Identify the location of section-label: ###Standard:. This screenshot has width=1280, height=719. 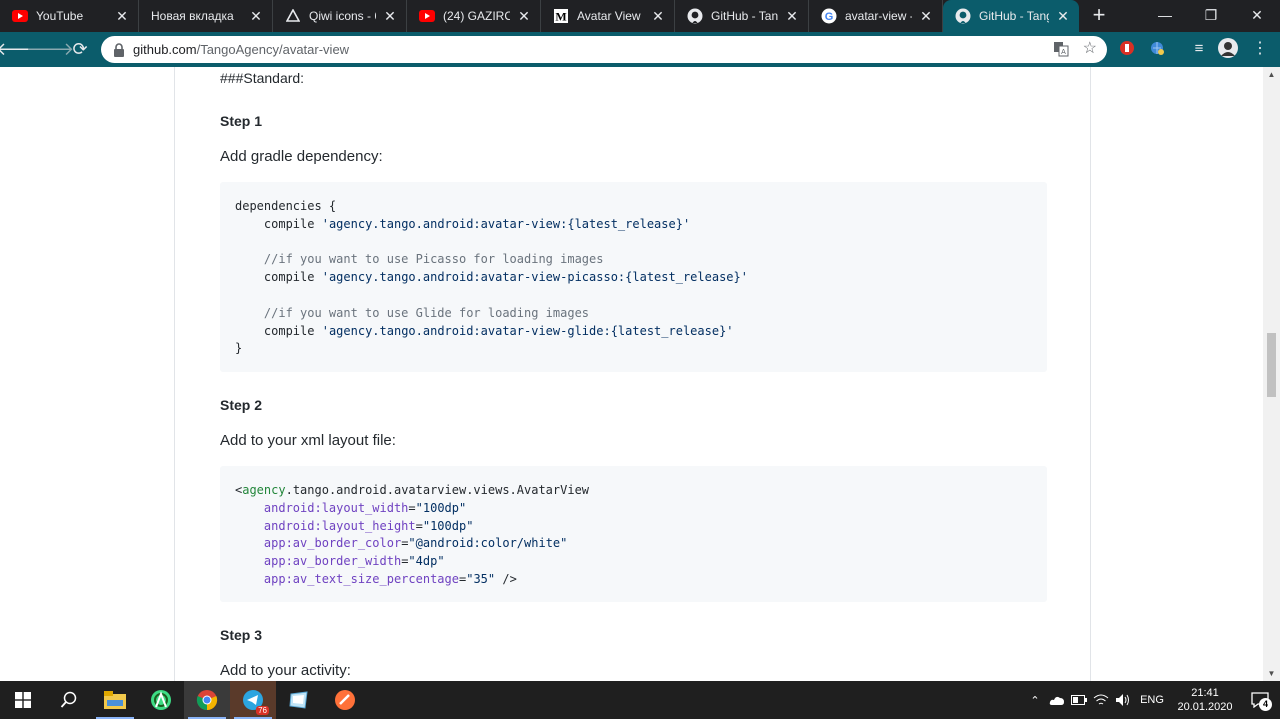
(262, 78).